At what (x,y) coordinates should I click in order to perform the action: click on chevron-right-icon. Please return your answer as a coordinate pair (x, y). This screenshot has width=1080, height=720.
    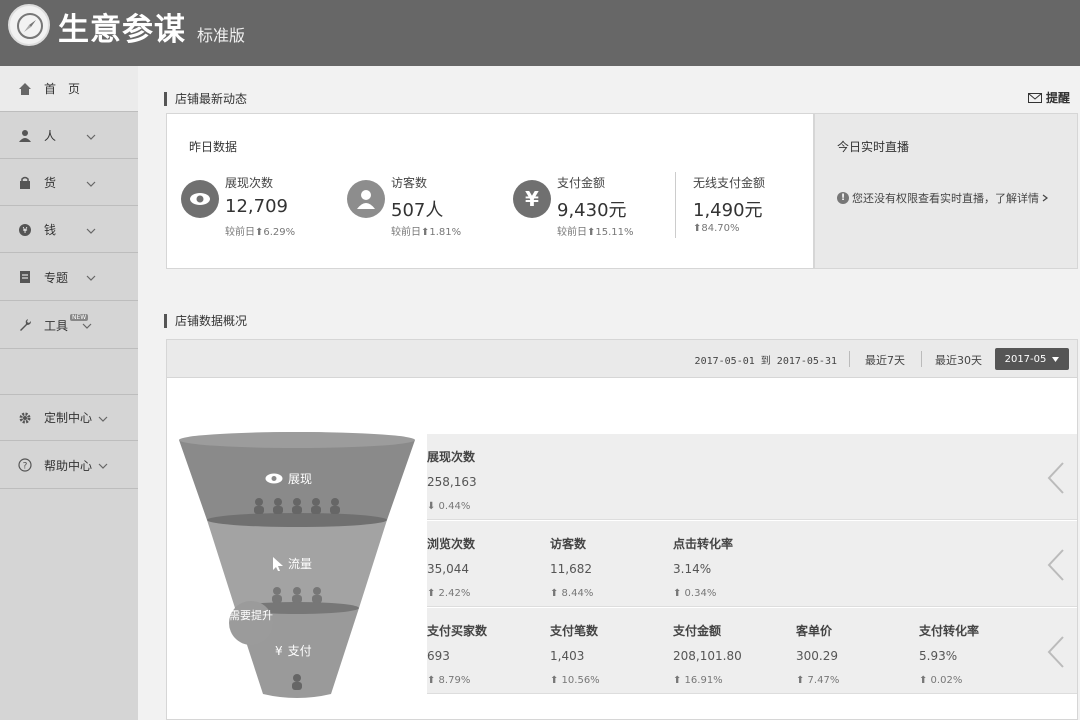
    Looking at the image, I should click on (1045, 198).